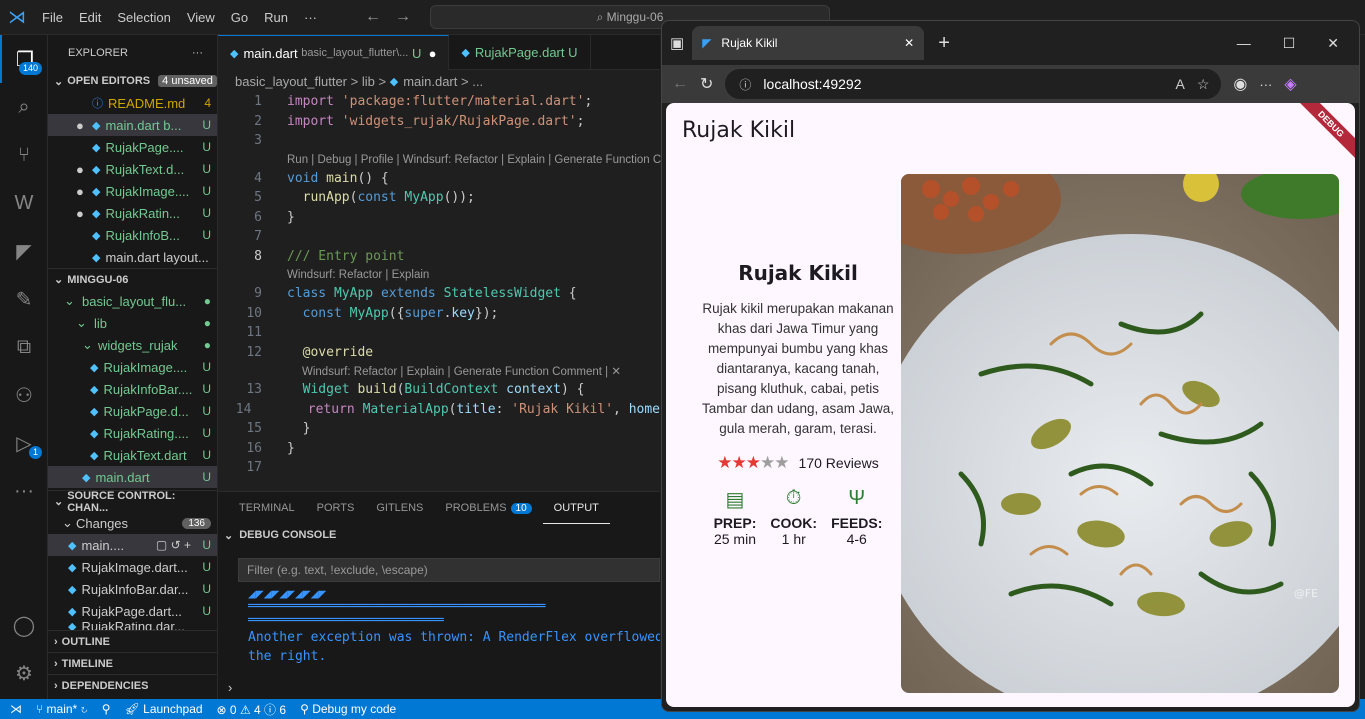 The image size is (1365, 719). What do you see at coordinates (52, 17) in the screenshot?
I see `menu-file: File` at bounding box center [52, 17].